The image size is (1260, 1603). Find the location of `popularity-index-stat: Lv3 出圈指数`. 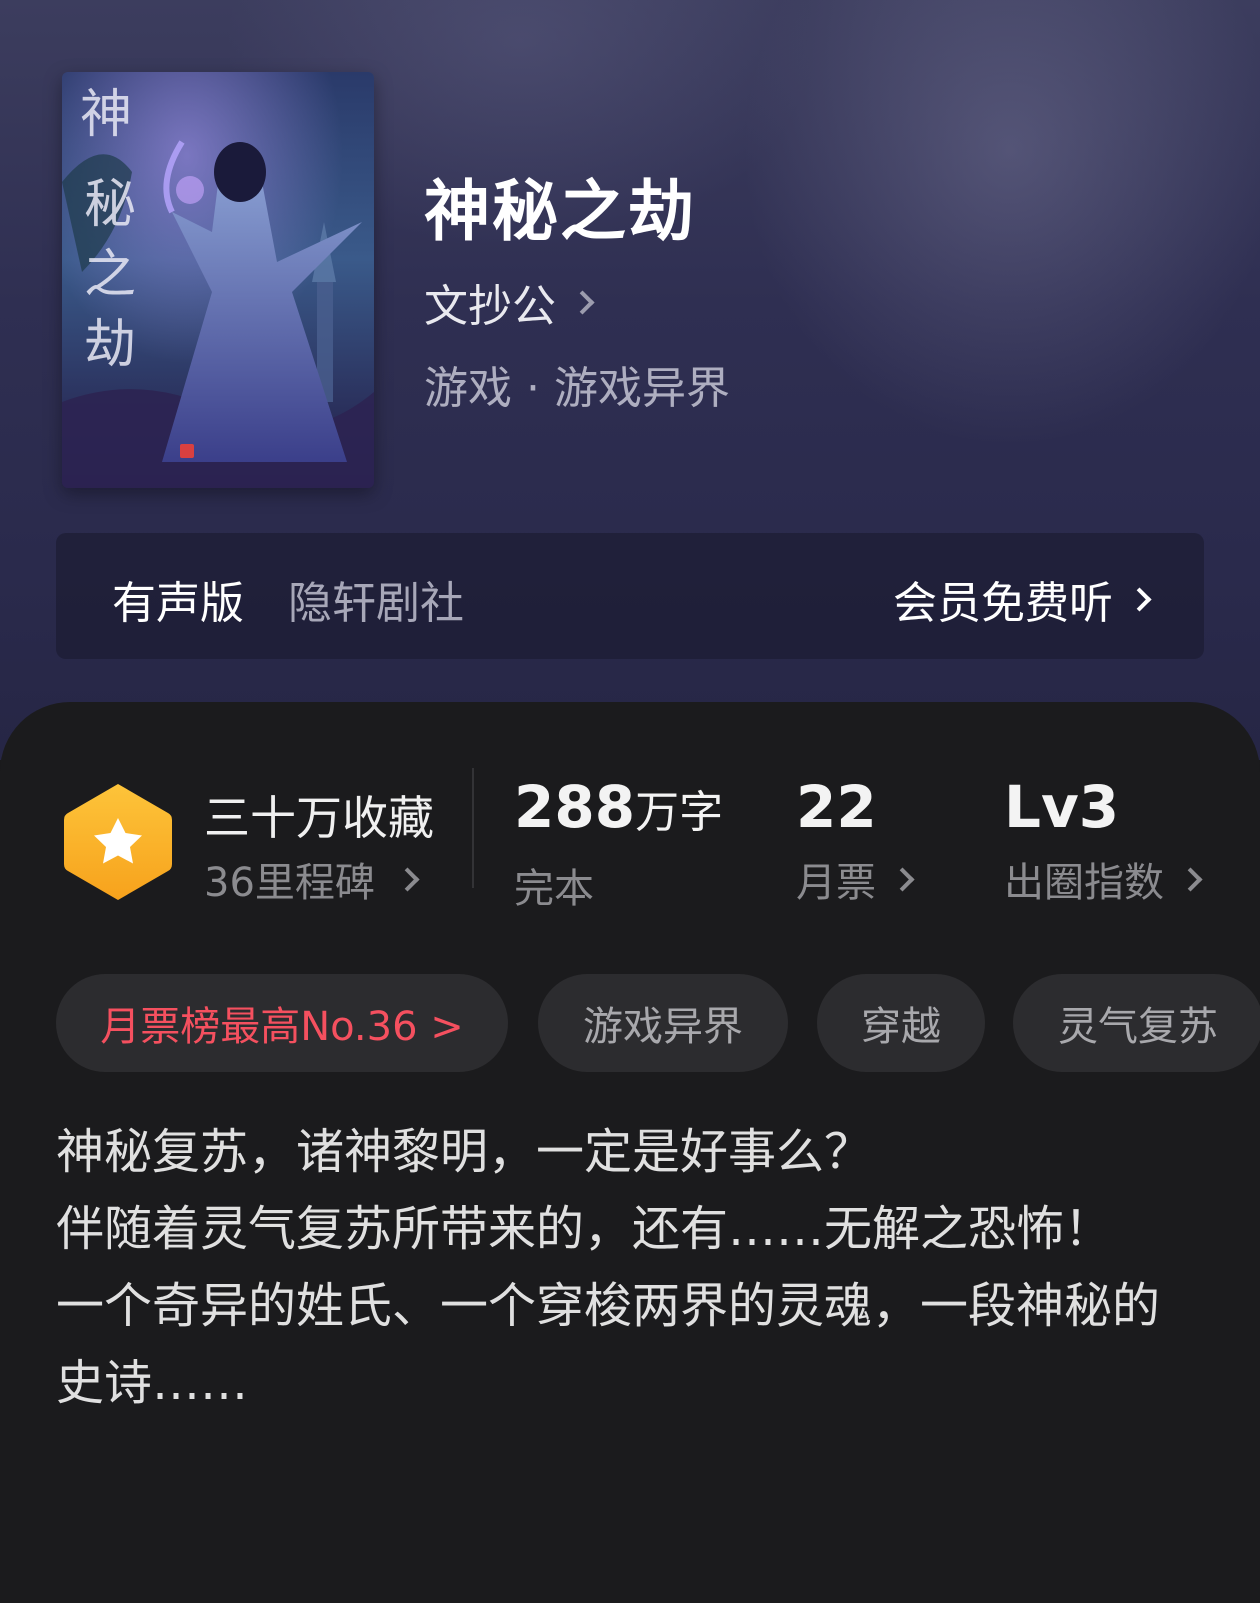

popularity-index-stat: Lv3 出圈指数 is located at coordinates (1103, 839).